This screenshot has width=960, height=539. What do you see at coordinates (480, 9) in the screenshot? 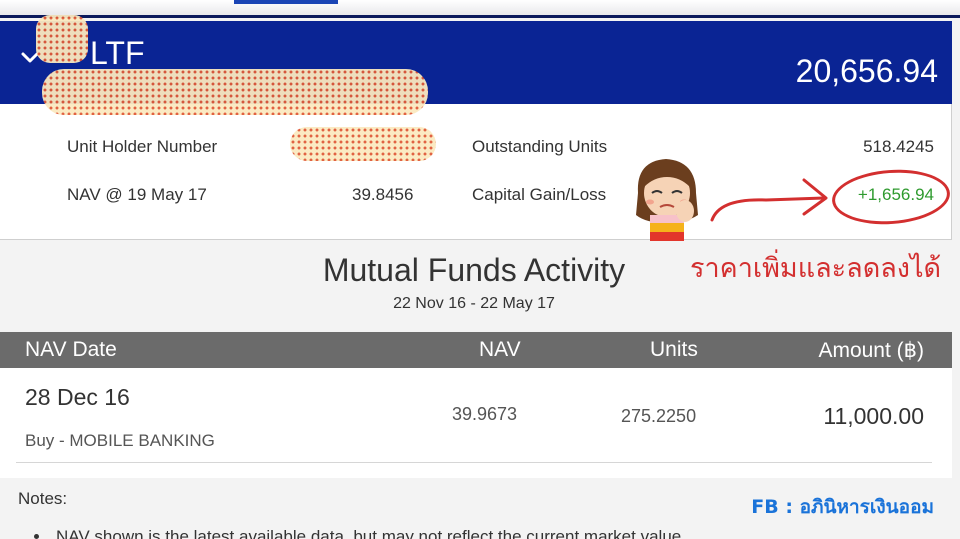
I see `top-nav-strip` at bounding box center [480, 9].